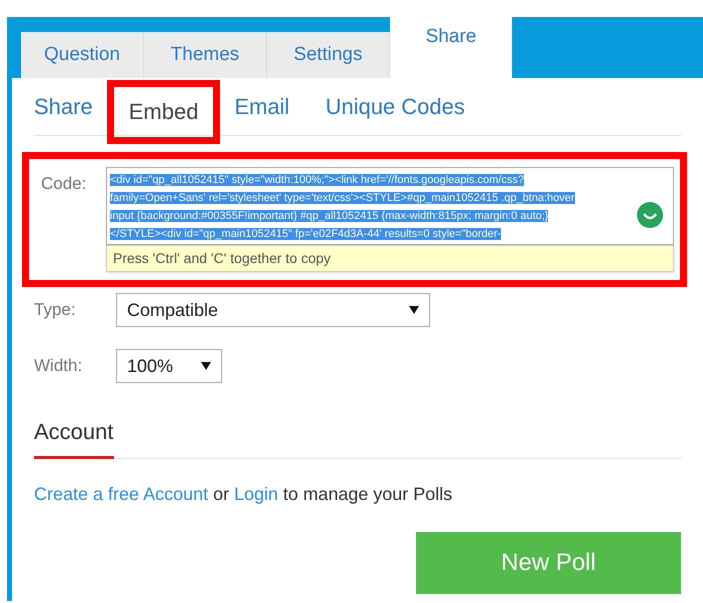  Describe the element at coordinates (390, 206) in the screenshot. I see `code-textarea` at that location.